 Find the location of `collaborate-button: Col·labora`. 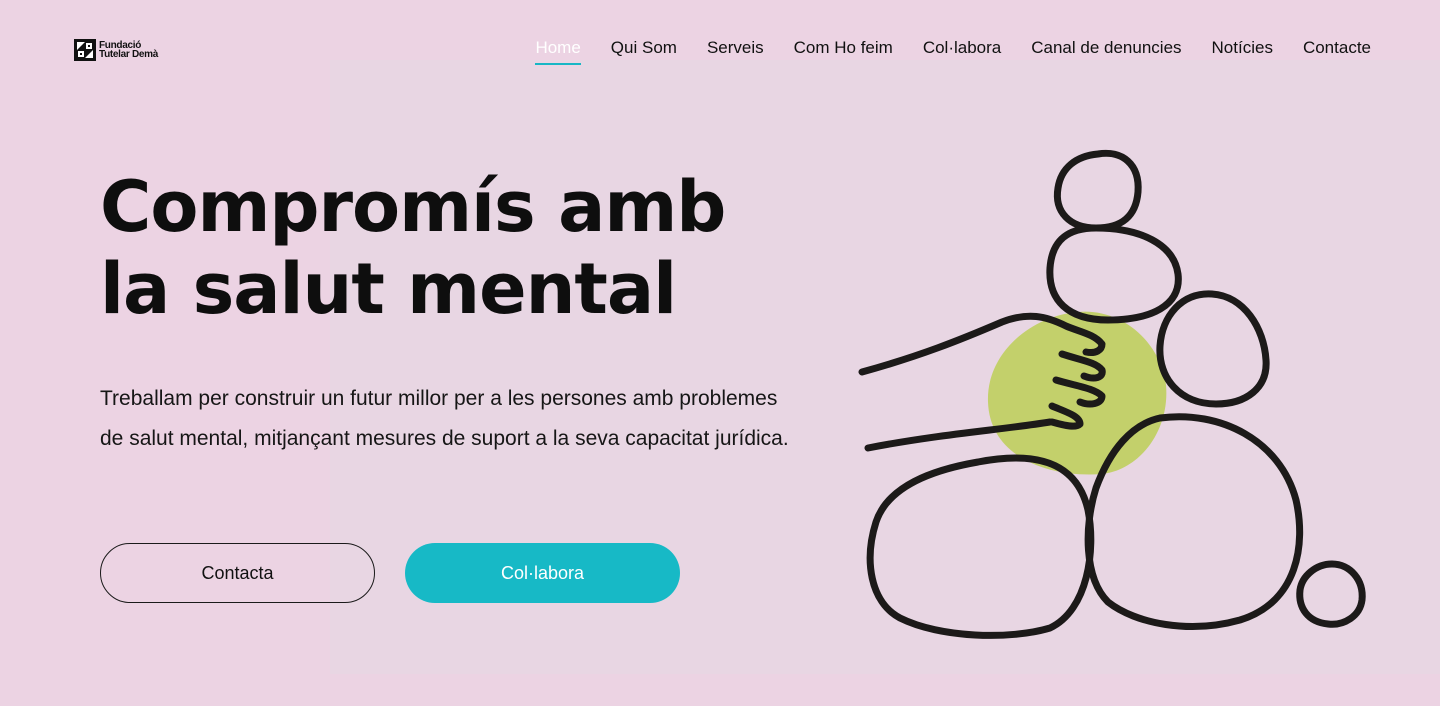

collaborate-button: Col·labora is located at coordinates (542, 573).